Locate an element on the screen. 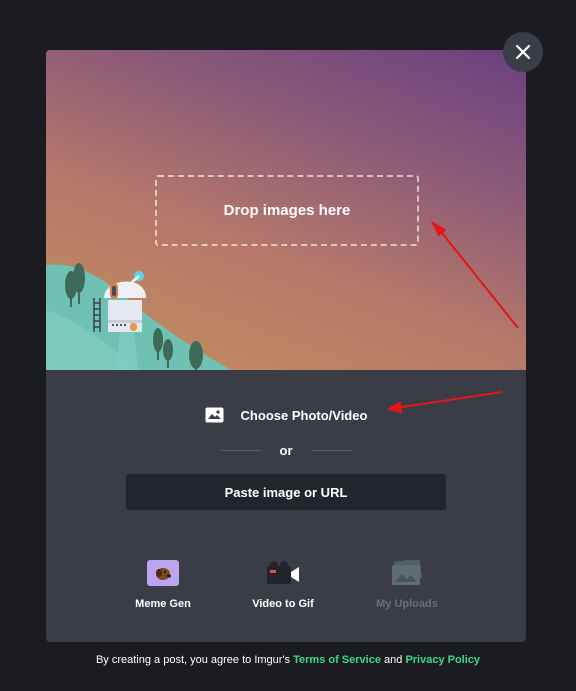  image-icon is located at coordinates (214, 415).